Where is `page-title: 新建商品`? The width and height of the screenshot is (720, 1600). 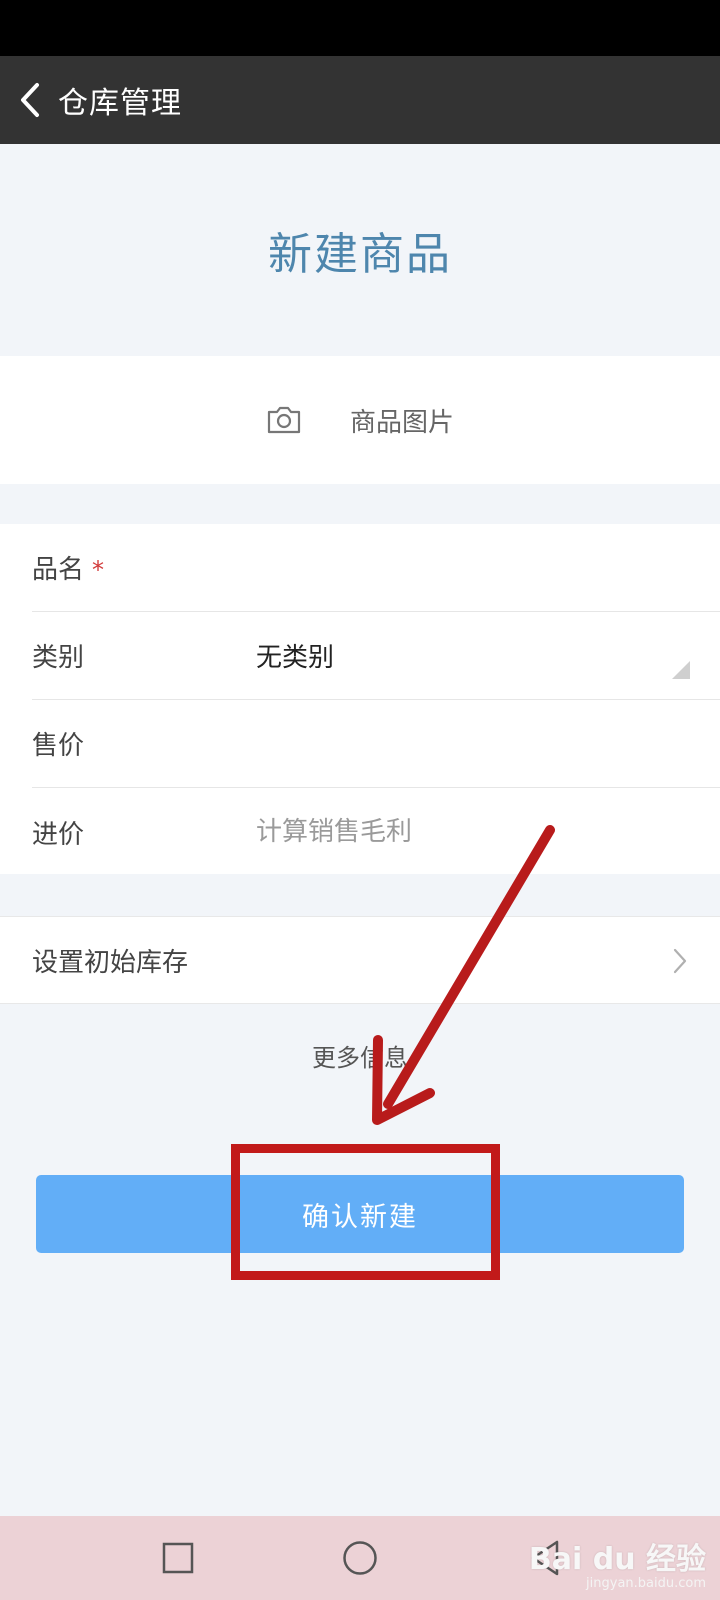
page-title: 新建商品 is located at coordinates (360, 254).